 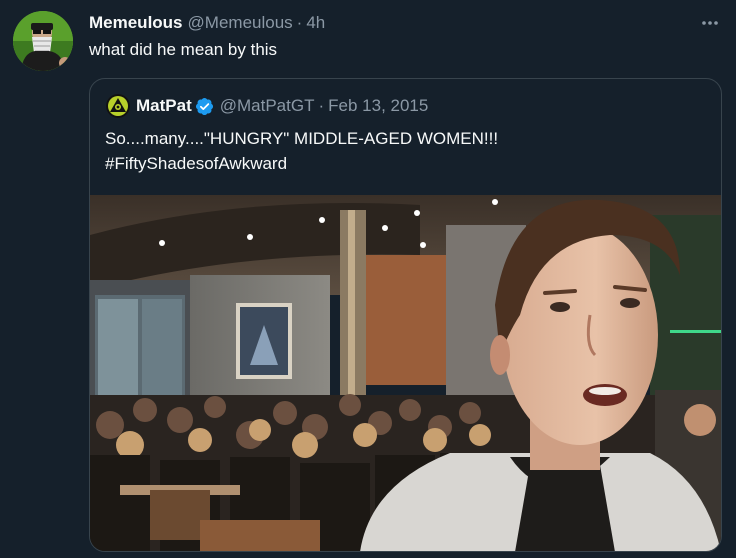 I want to click on quoted-tweet-header: MatPat @MatPatGT · Feb 13, 2015, so click(x=267, y=106).